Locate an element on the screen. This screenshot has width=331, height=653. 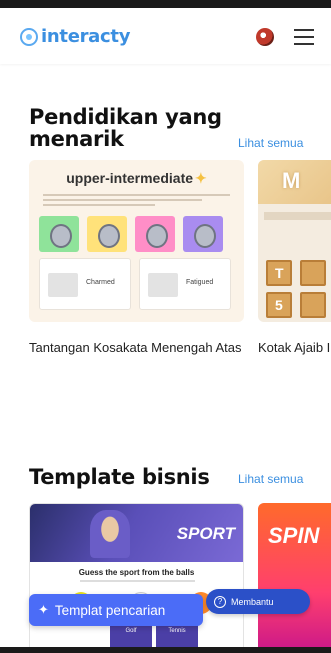
card-banner: SPORT is located at coordinates (136, 533).